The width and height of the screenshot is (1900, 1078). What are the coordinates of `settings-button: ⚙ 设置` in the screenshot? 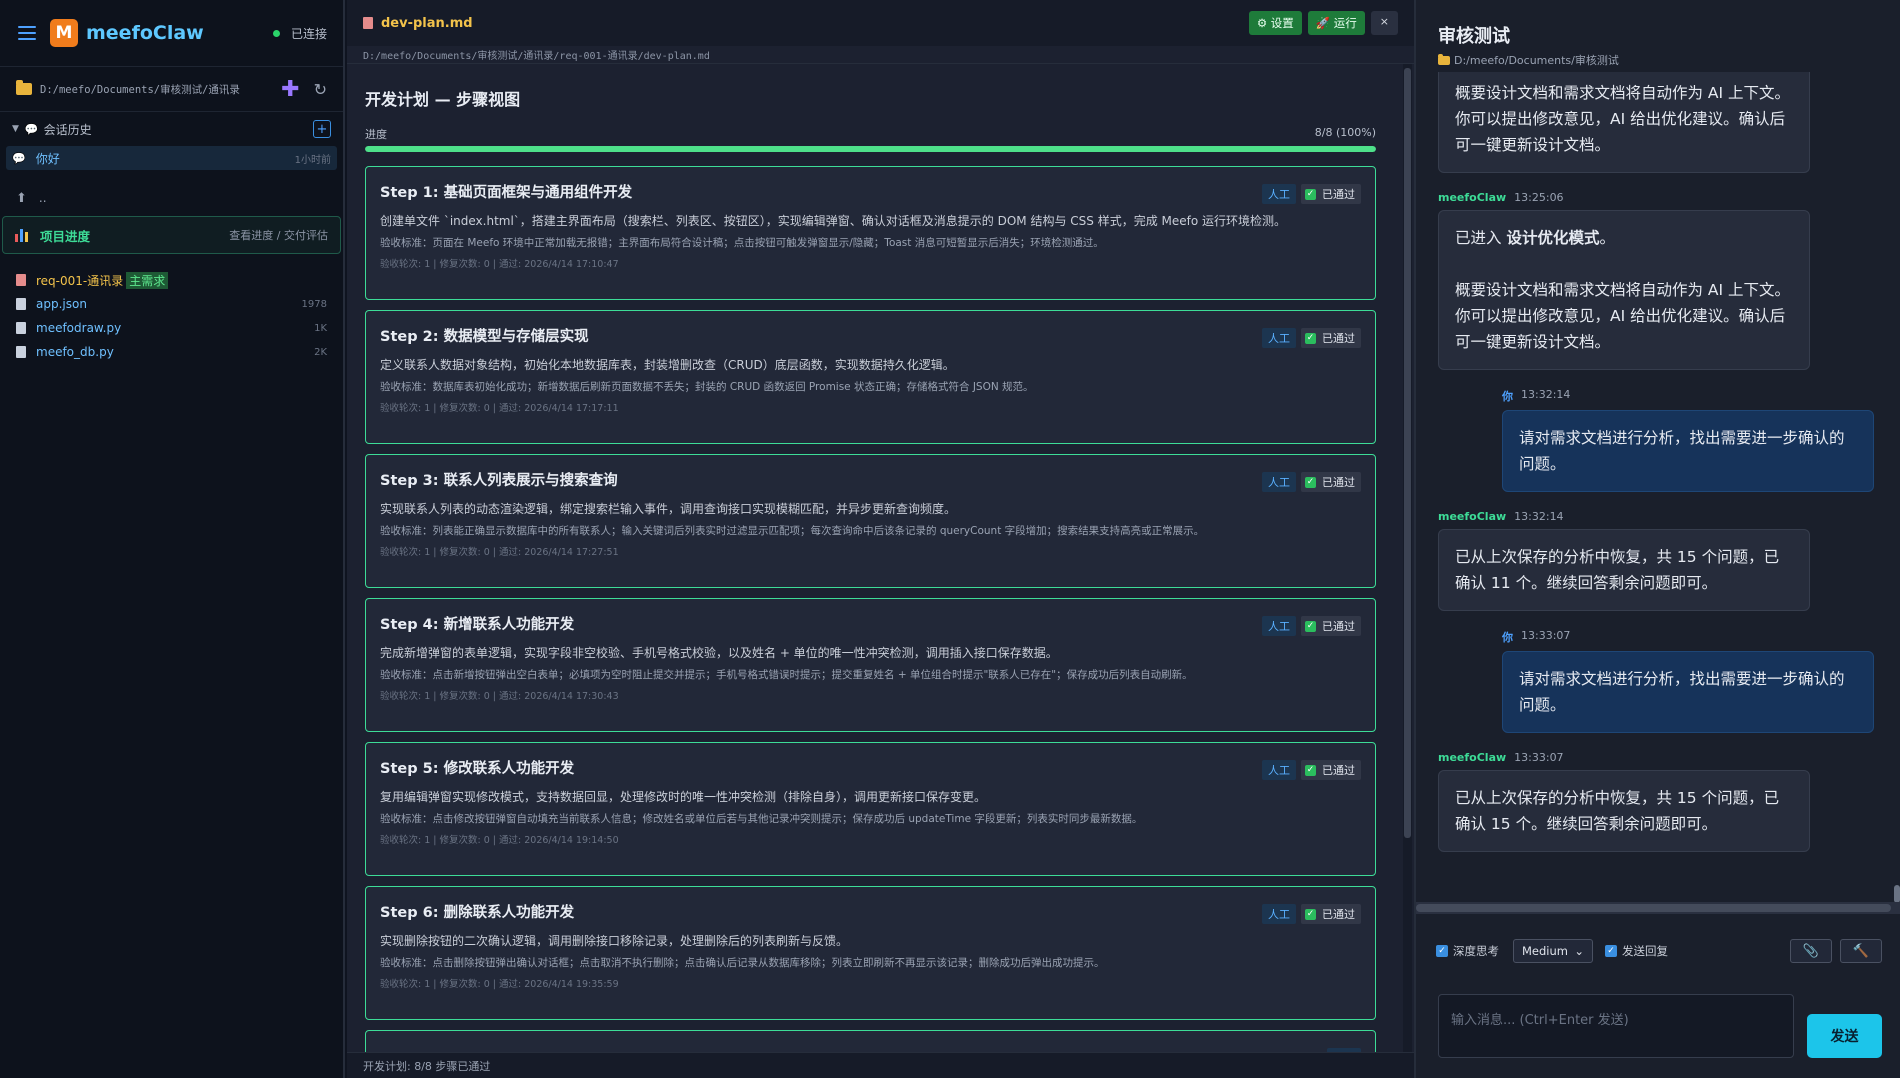 It's located at (1275, 23).